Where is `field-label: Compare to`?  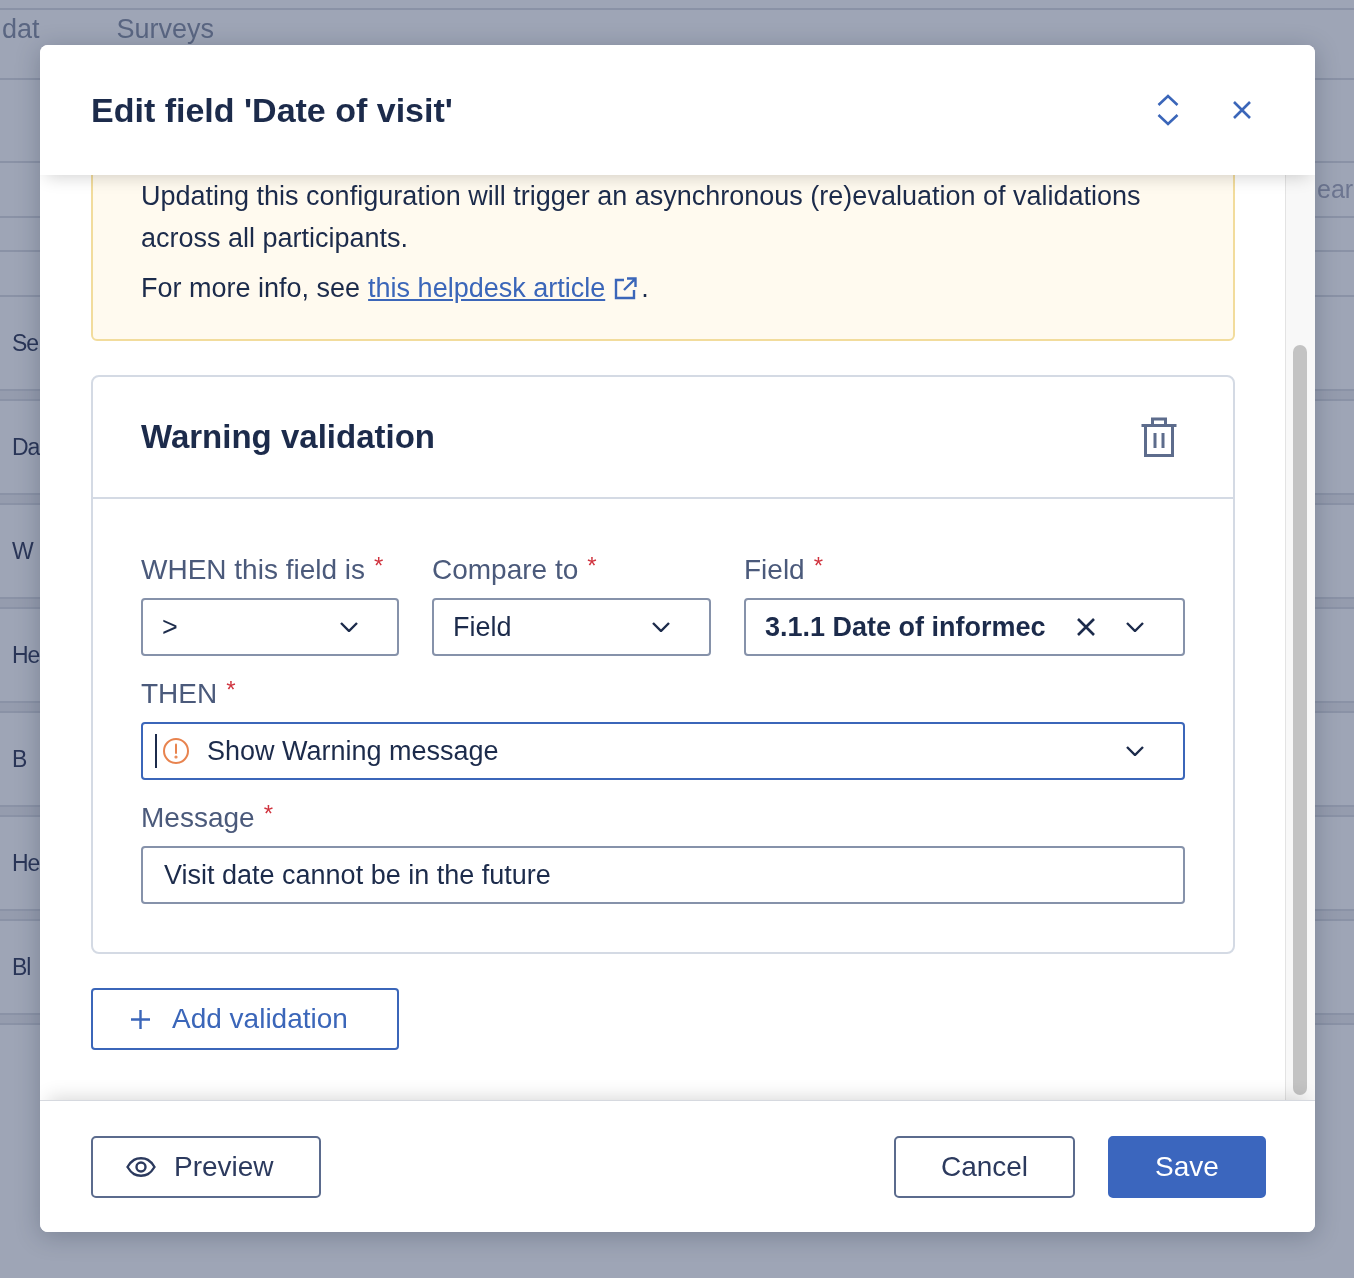
field-label: Compare to is located at coordinates (505, 570).